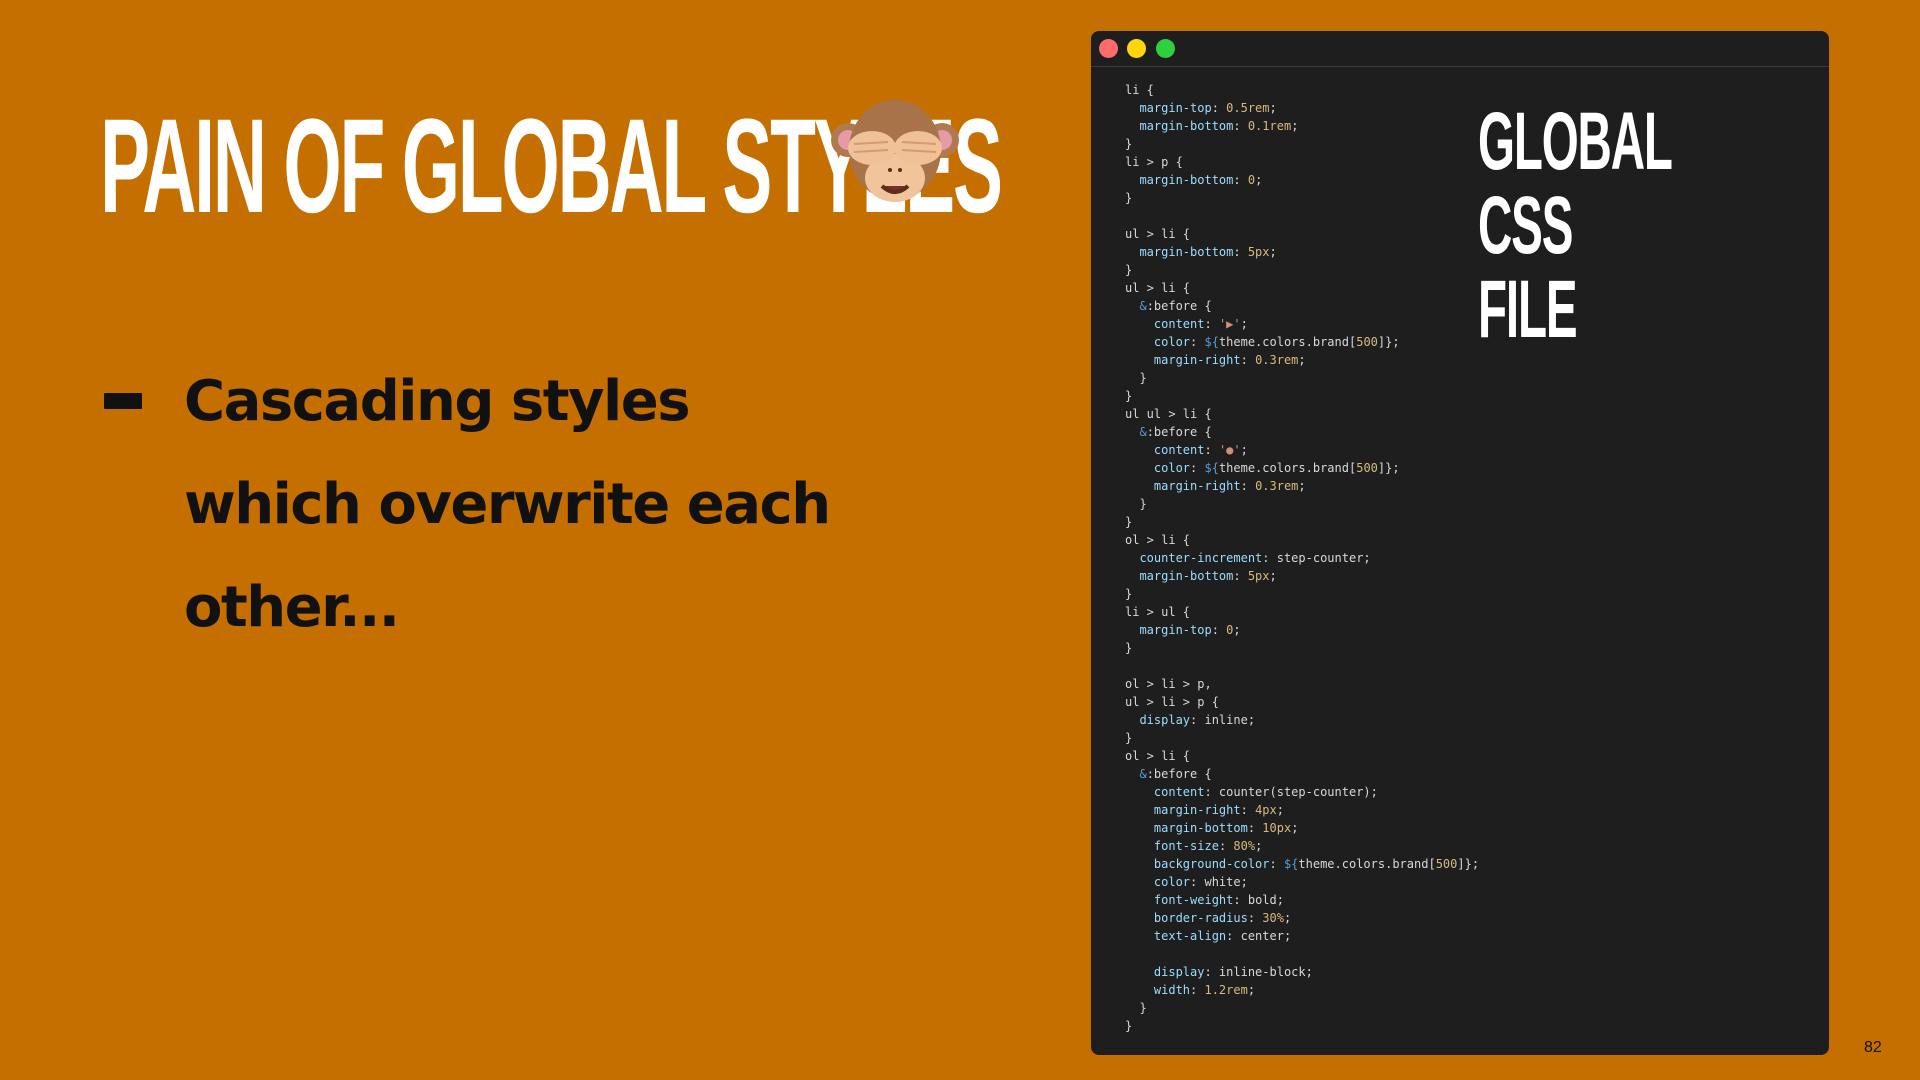 Image resolution: width=1920 pixels, height=1080 pixels. I want to click on code-line: font-weight: bold;, so click(1218, 900).